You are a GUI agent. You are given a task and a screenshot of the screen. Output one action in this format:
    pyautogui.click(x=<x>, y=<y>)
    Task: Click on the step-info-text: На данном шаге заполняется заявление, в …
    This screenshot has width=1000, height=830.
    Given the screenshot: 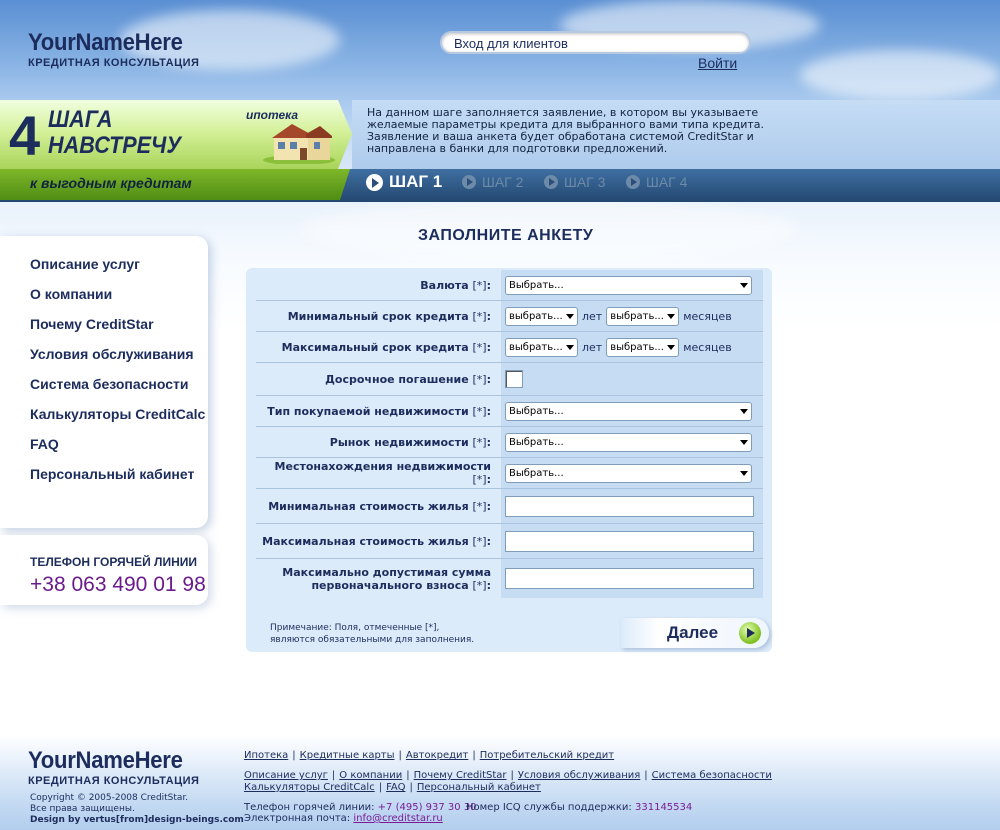 What is the action you would take?
    pyautogui.click(x=566, y=130)
    